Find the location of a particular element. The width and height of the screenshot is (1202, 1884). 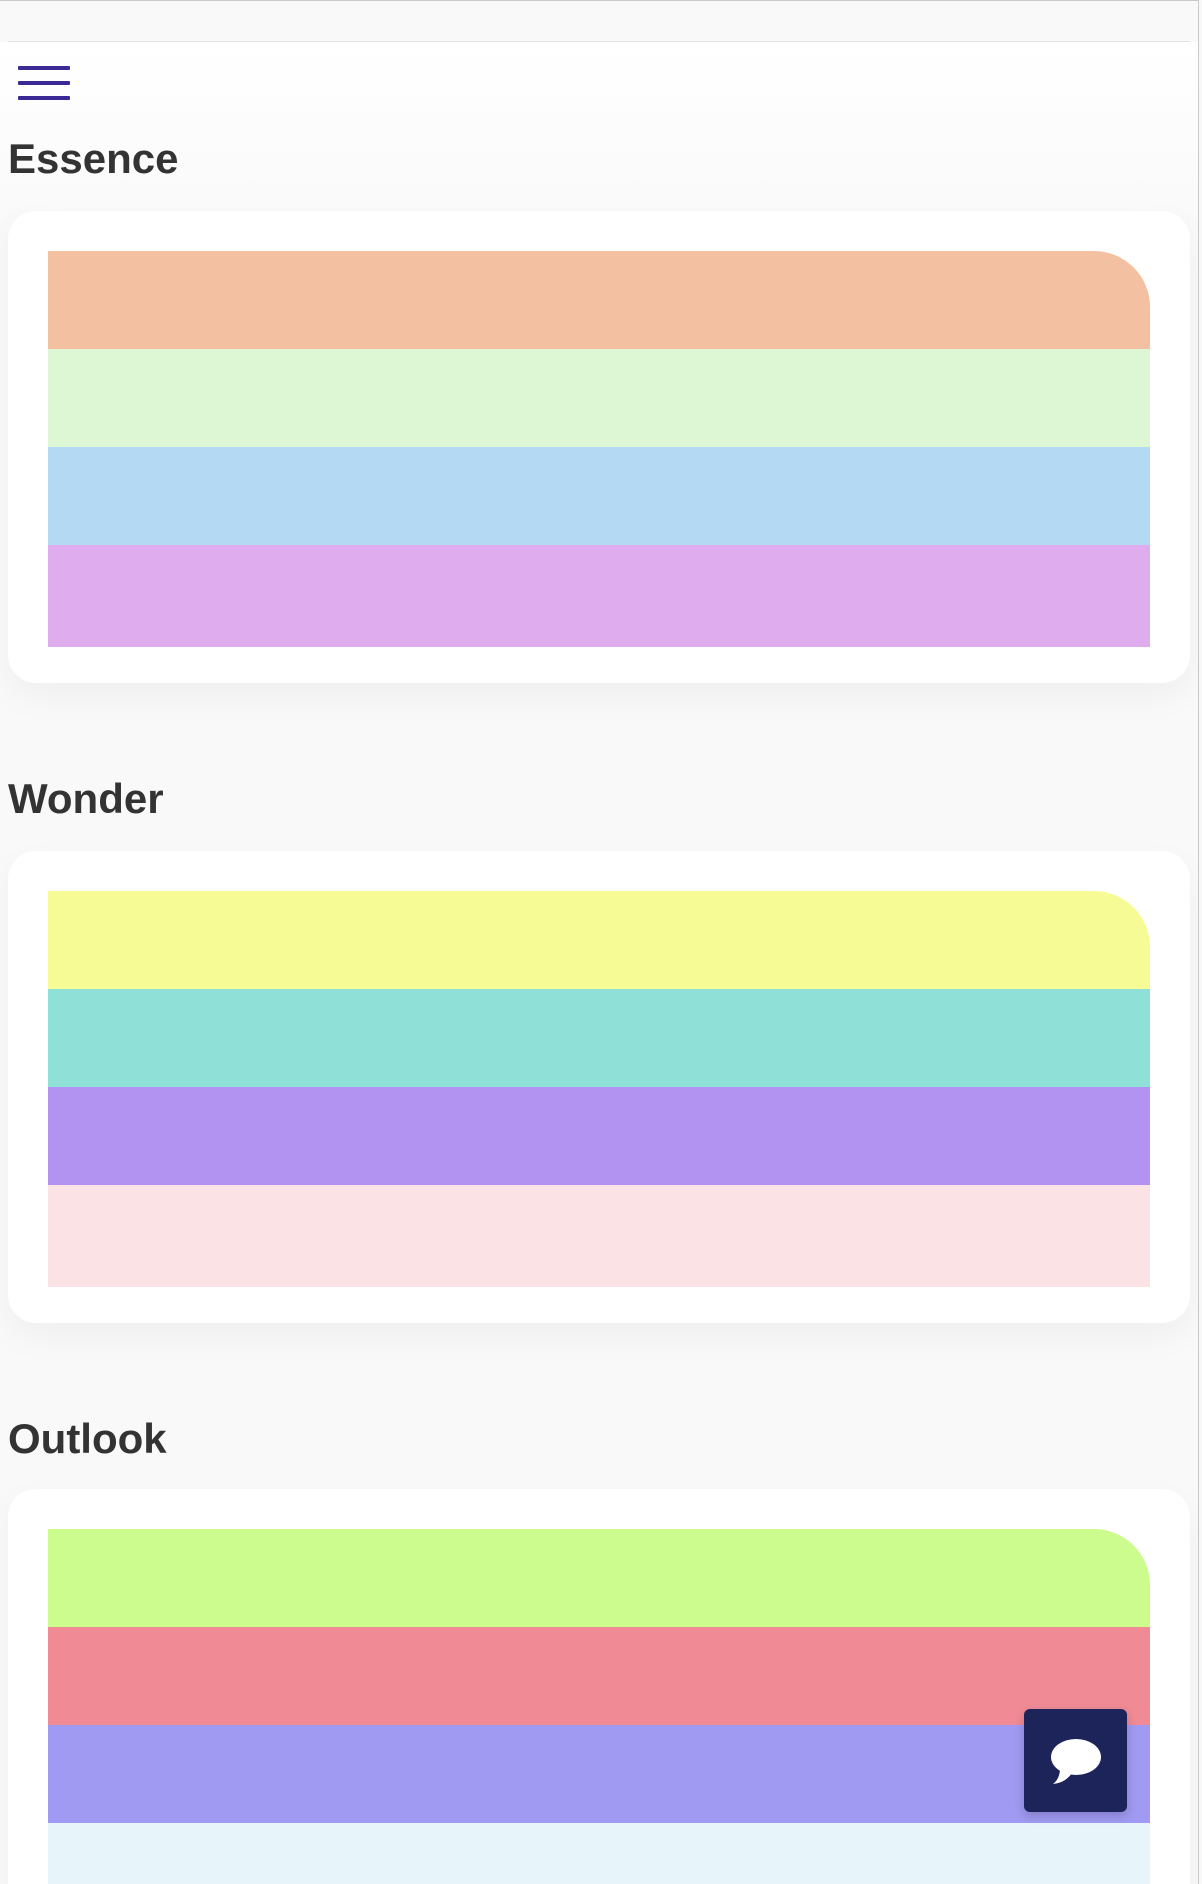

palette-title-wonder: Wonder is located at coordinates (86, 798).